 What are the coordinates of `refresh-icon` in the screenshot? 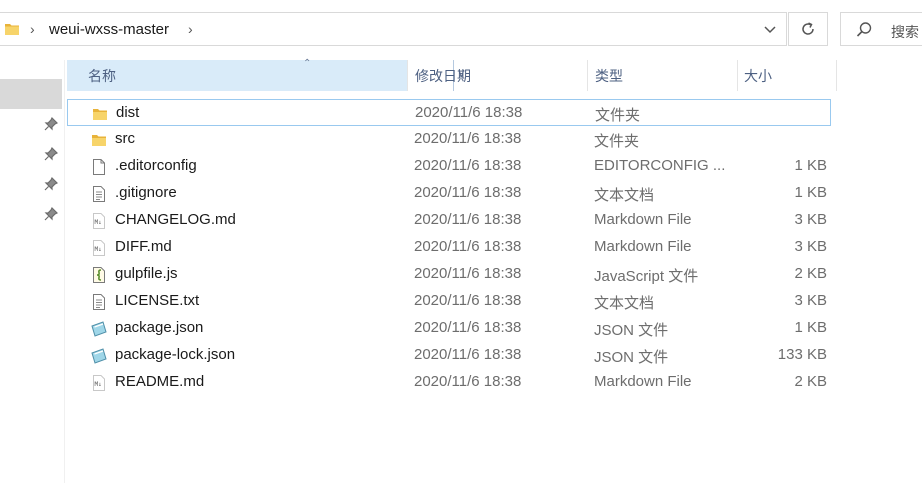 It's located at (808, 28).